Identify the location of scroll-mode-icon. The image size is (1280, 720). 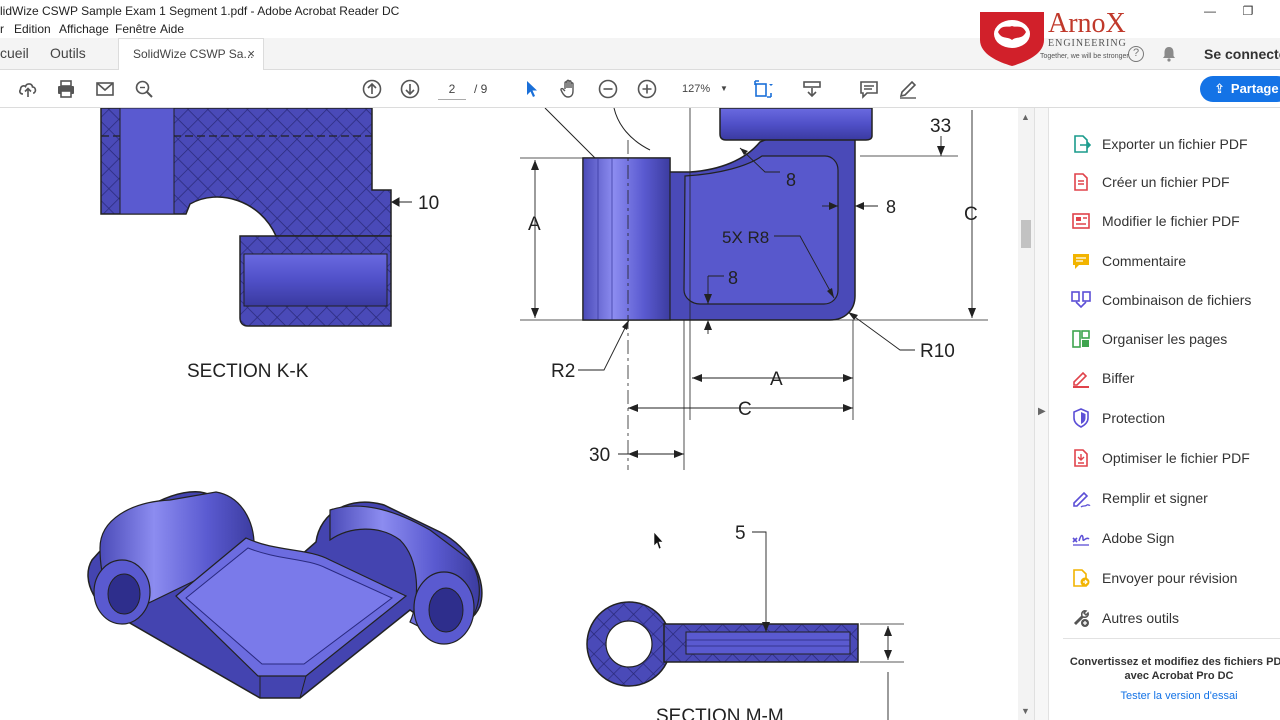
(812, 89).